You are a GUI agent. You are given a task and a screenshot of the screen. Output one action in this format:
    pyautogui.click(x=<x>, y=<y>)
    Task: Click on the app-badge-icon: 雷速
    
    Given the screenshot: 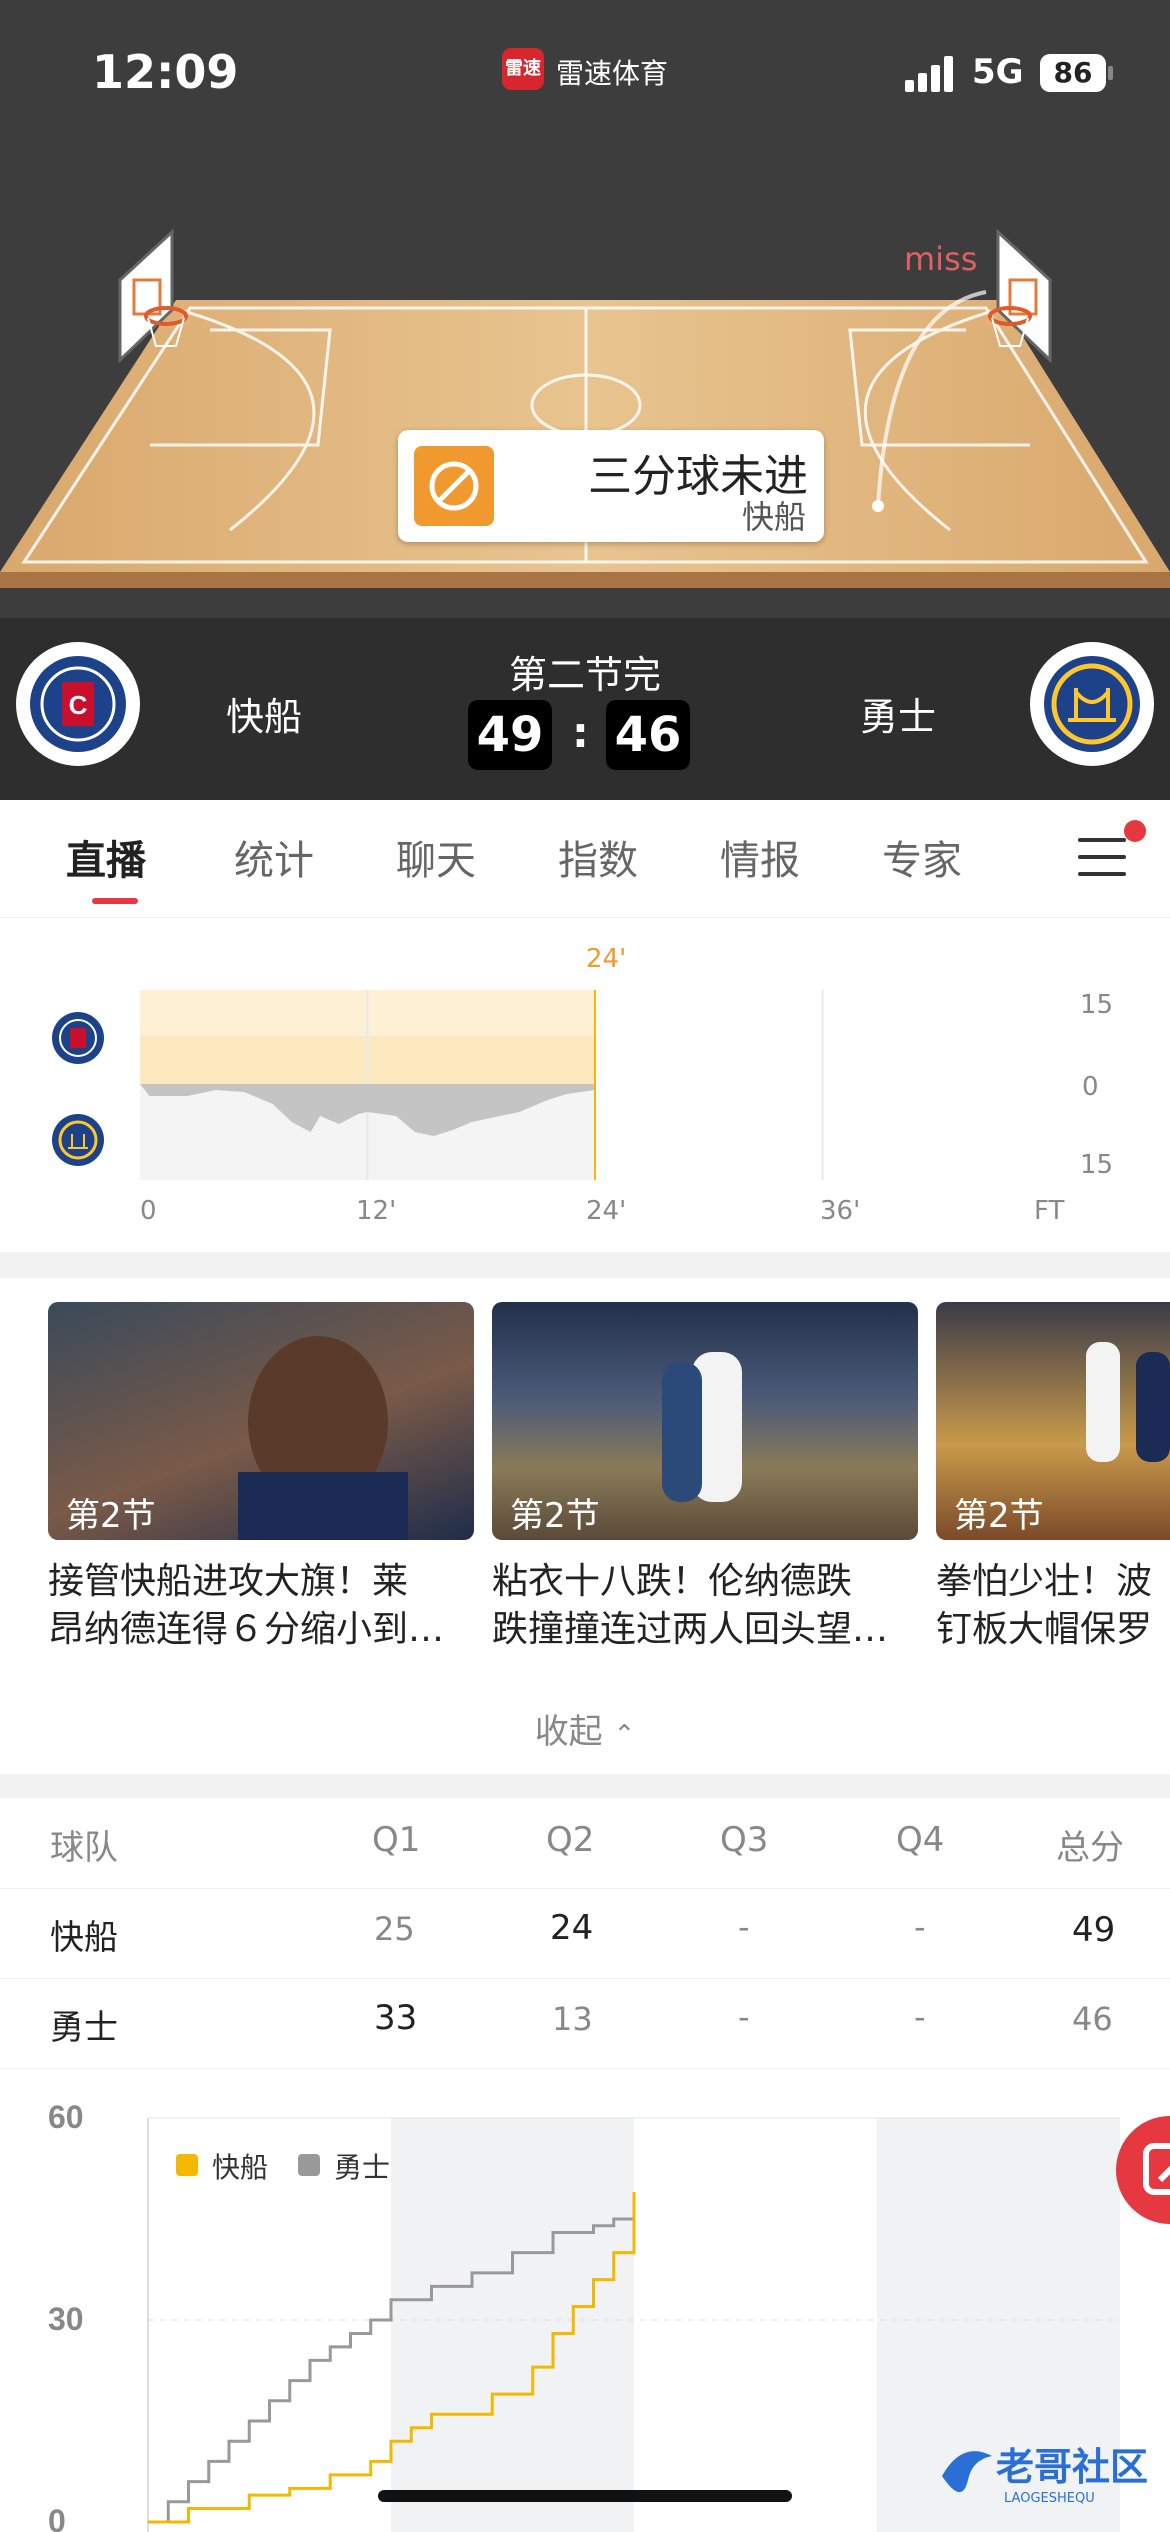 What is the action you would take?
    pyautogui.click(x=523, y=69)
    